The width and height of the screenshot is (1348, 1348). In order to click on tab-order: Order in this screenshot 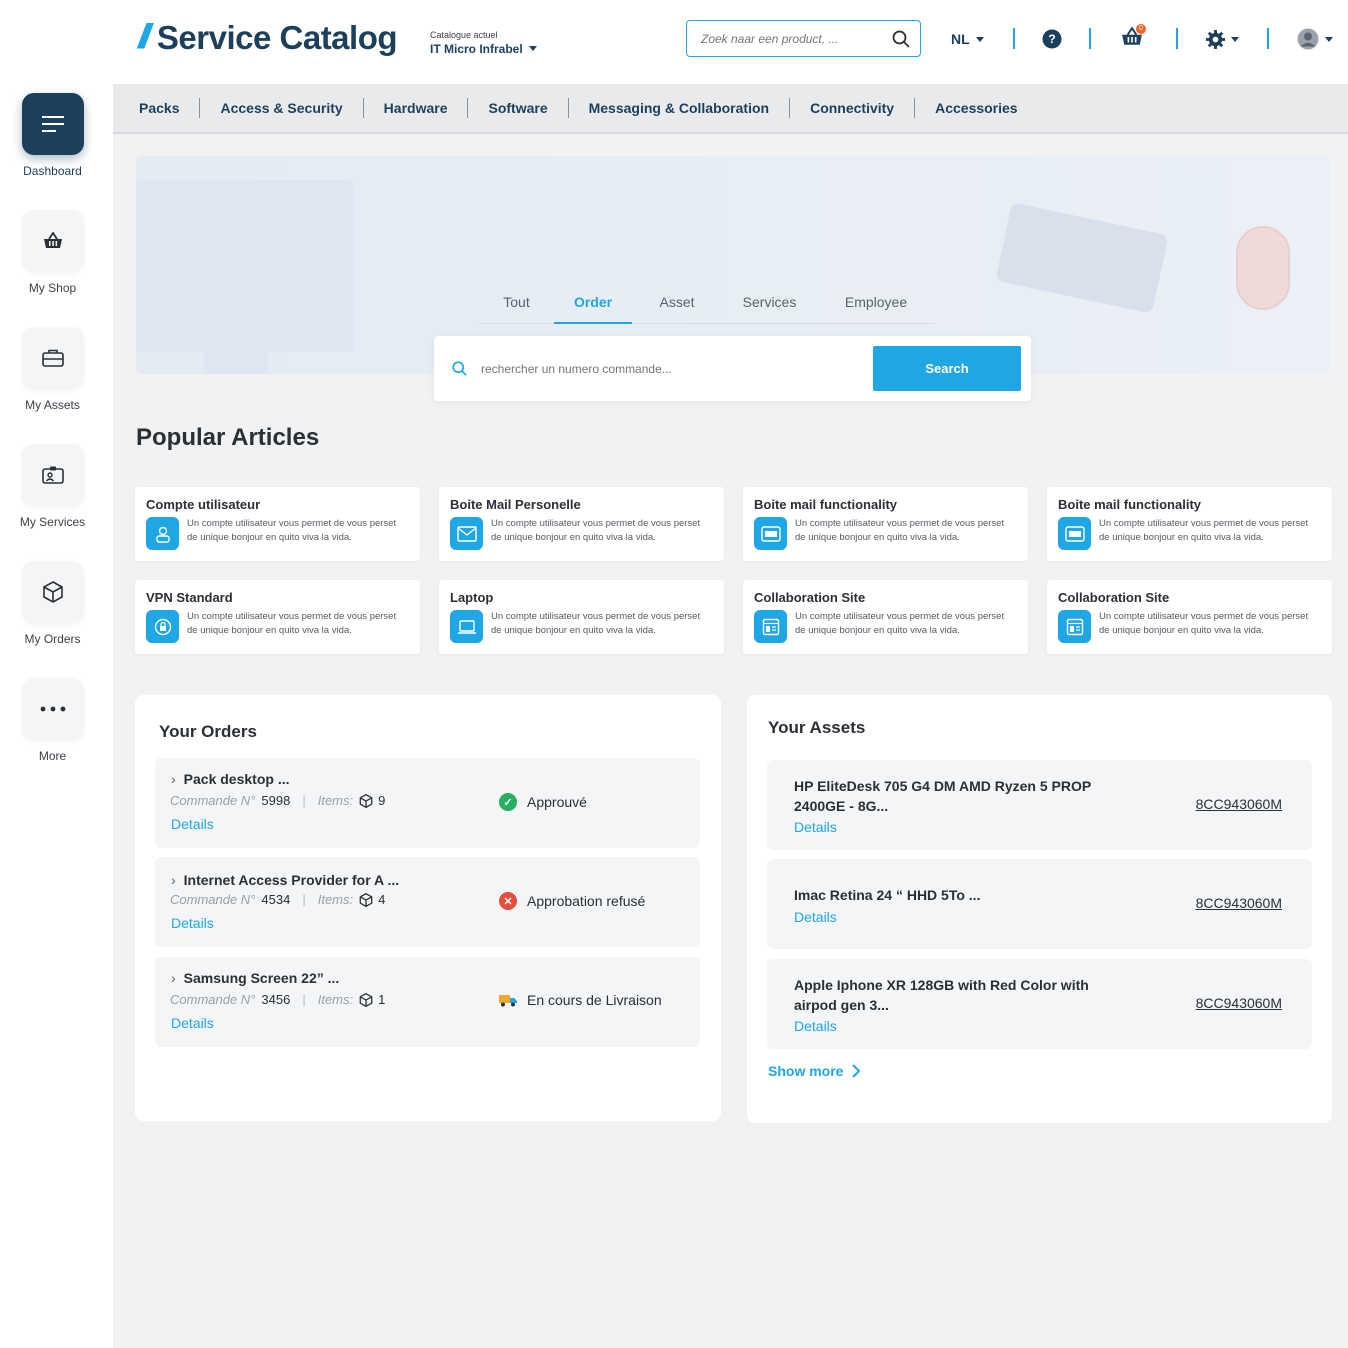, I will do `click(593, 309)`.